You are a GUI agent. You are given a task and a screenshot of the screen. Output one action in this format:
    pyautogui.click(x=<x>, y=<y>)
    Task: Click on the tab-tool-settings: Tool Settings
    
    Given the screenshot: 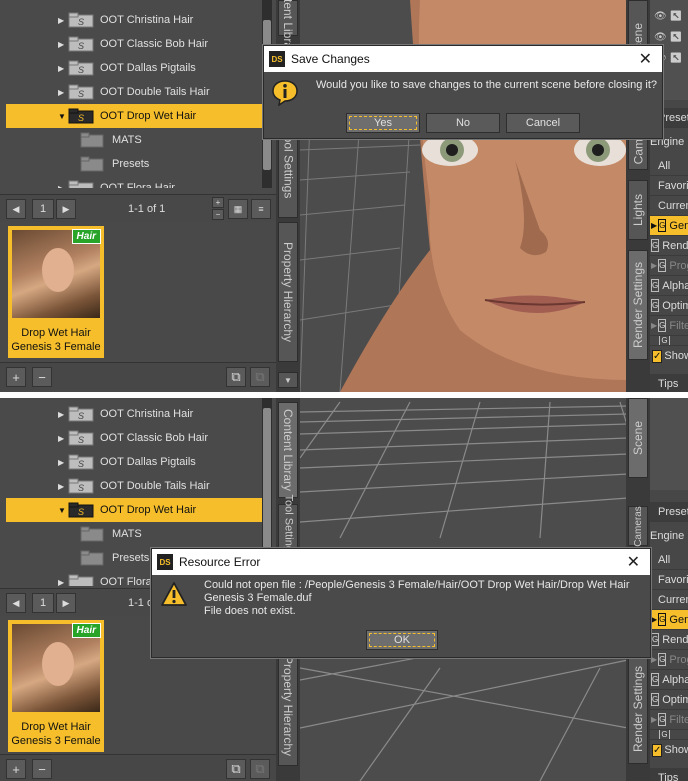 What is the action you would take?
    pyautogui.click(x=288, y=526)
    